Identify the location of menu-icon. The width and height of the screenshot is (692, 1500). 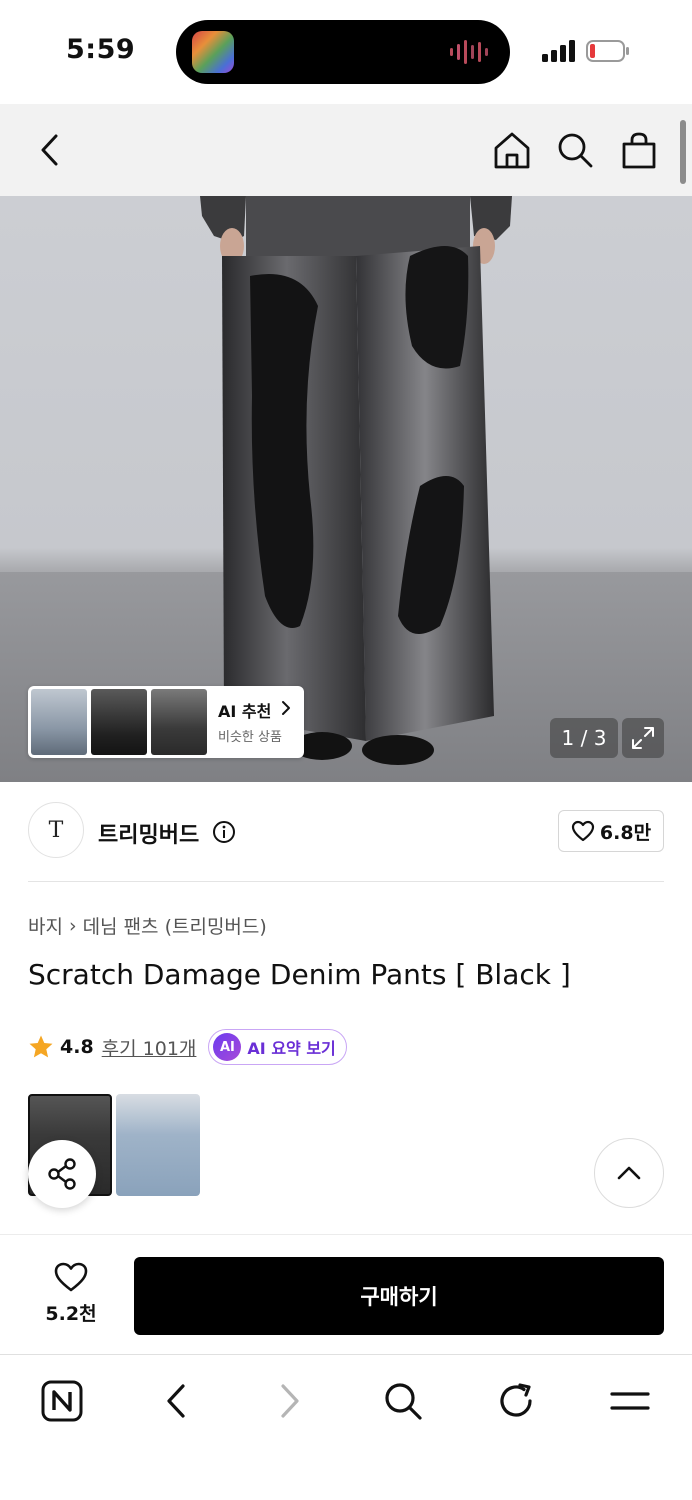
(630, 1401).